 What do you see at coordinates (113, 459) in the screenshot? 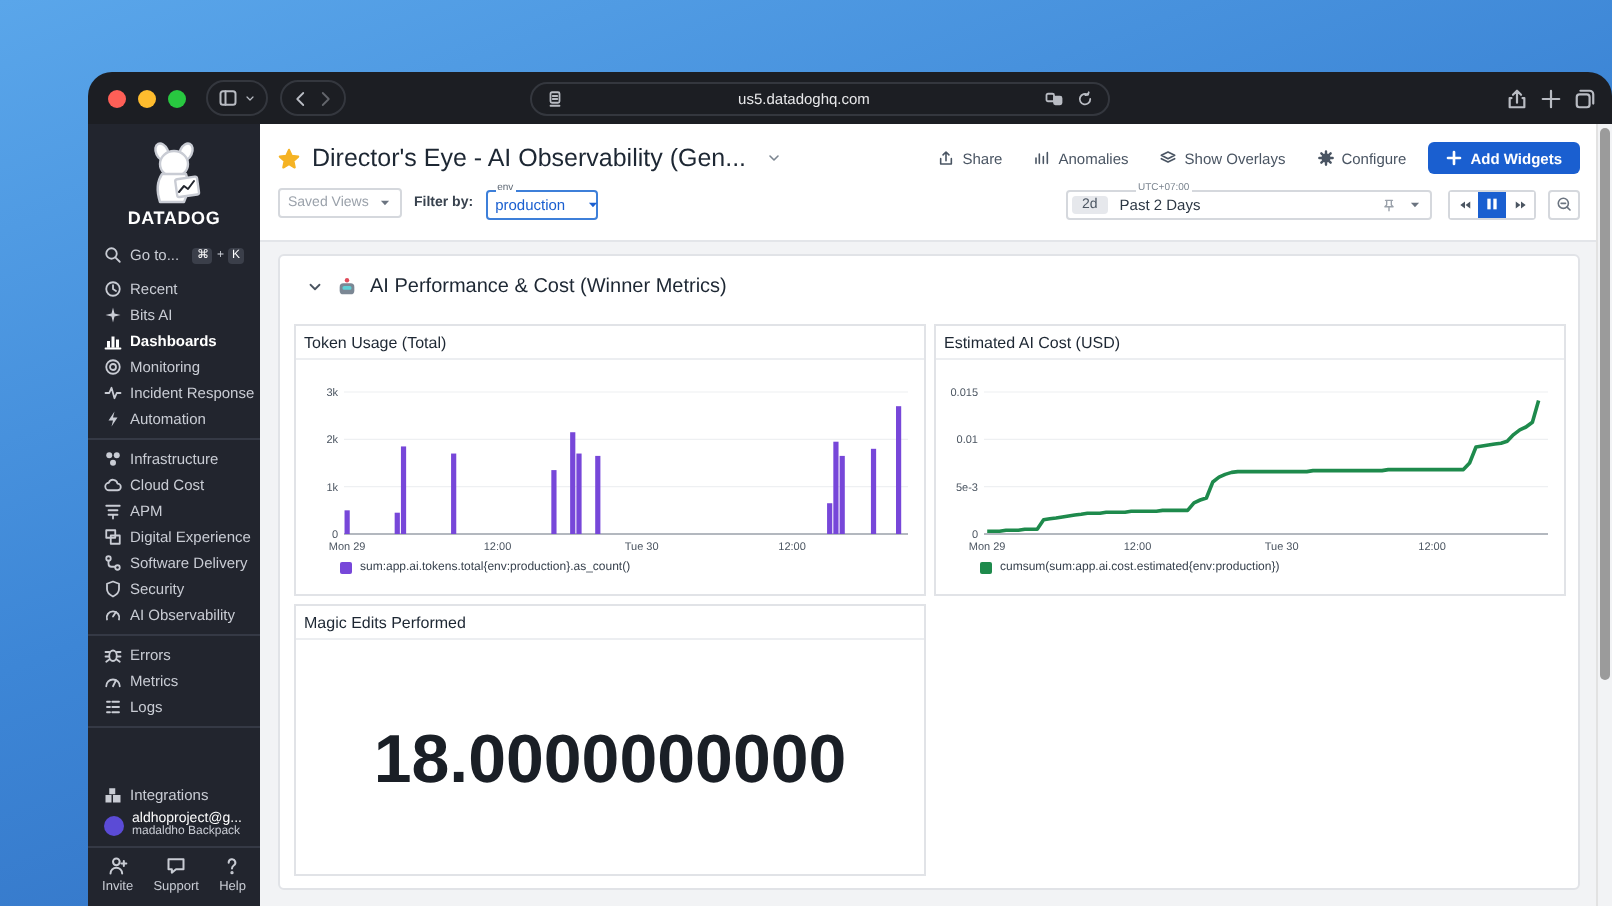
I see `nodes-icon` at bounding box center [113, 459].